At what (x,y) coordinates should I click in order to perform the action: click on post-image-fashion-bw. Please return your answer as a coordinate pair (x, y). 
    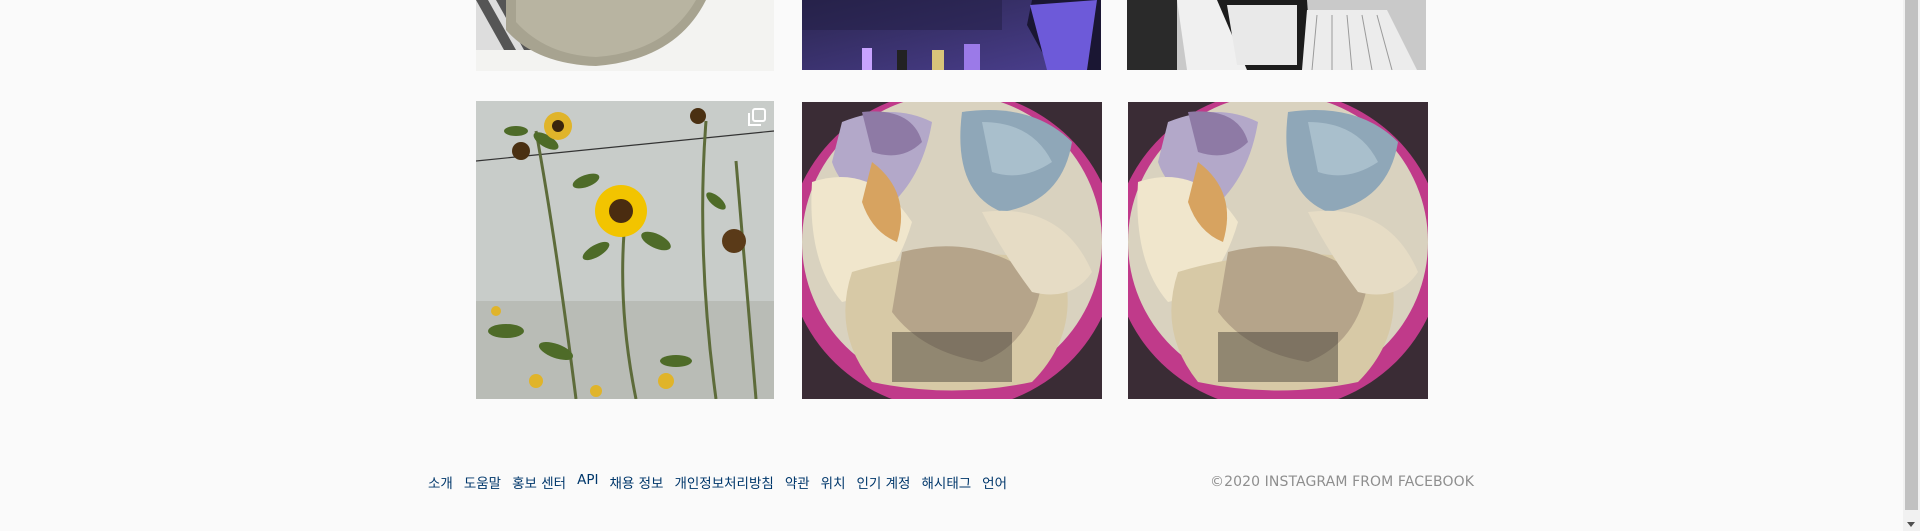
    Looking at the image, I should click on (1276, 35).